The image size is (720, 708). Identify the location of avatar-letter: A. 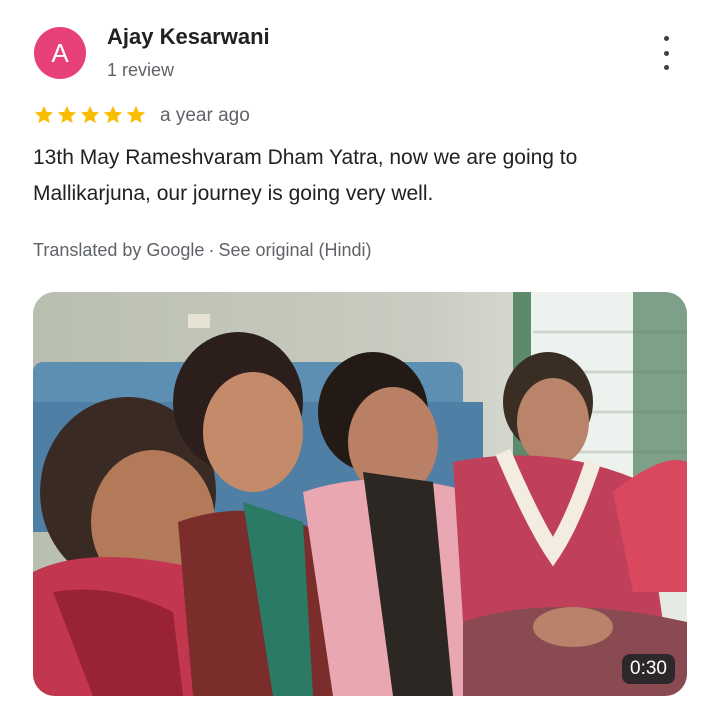
(60, 52).